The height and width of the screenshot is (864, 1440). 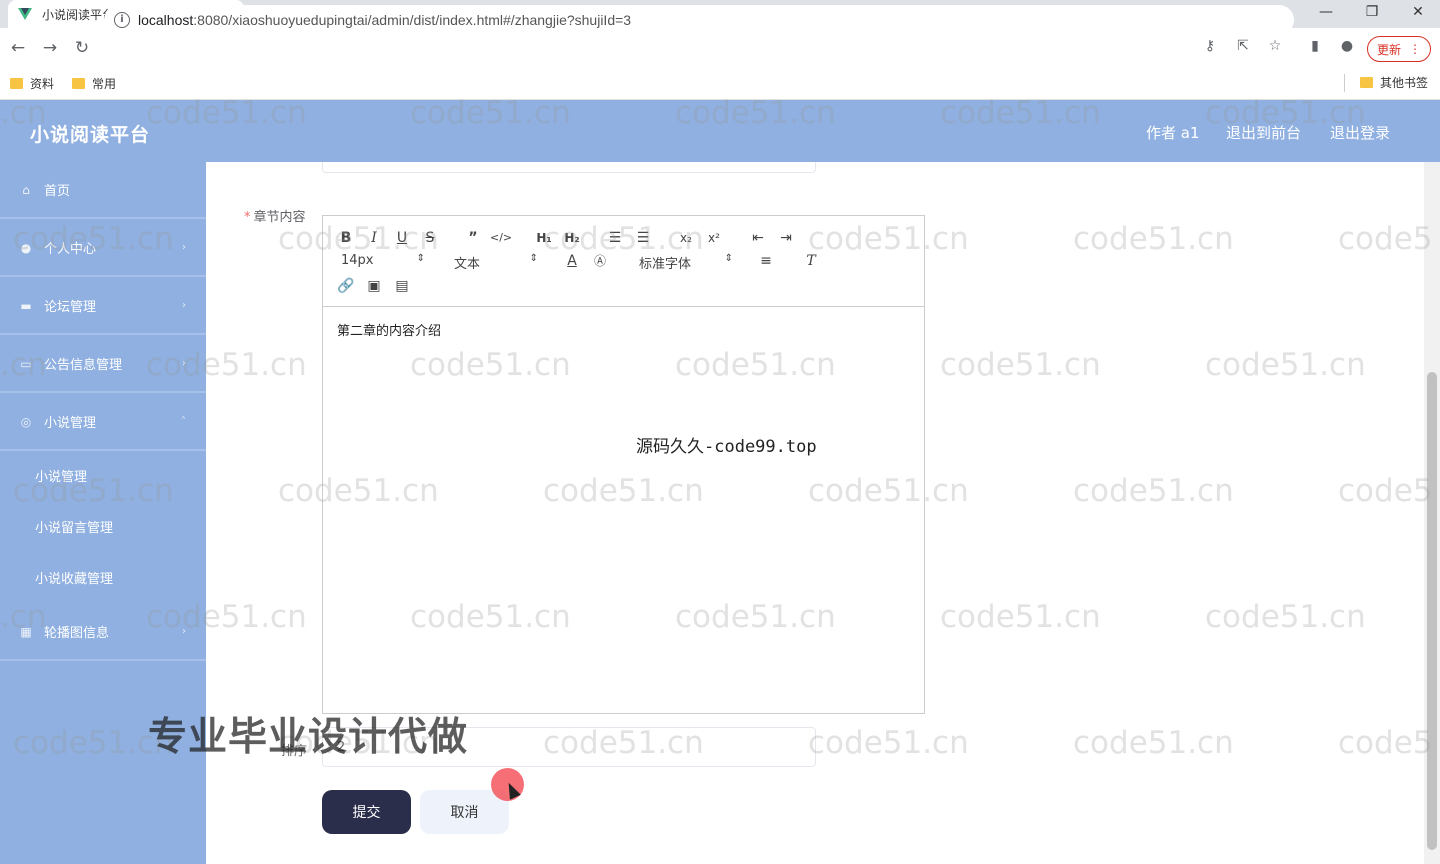 What do you see at coordinates (572, 238) in the screenshot?
I see `heading-2-icon: H₂` at bounding box center [572, 238].